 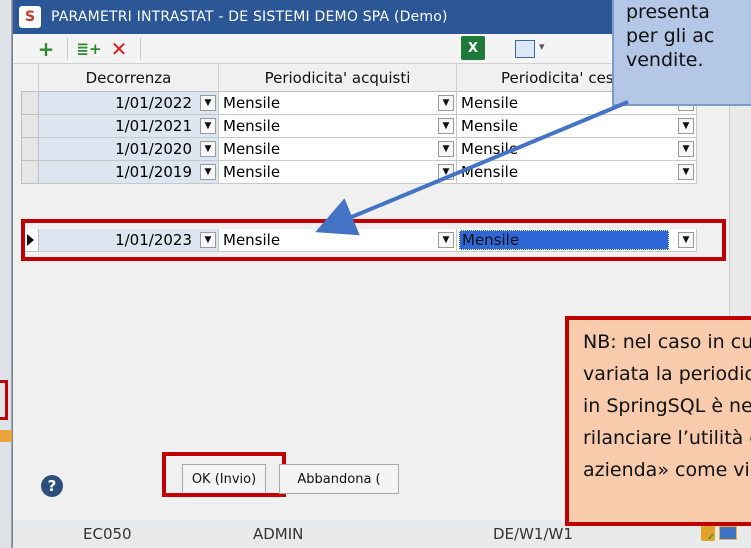 What do you see at coordinates (542, 46) in the screenshot?
I see `chevron-down-icon: ▾` at bounding box center [542, 46].